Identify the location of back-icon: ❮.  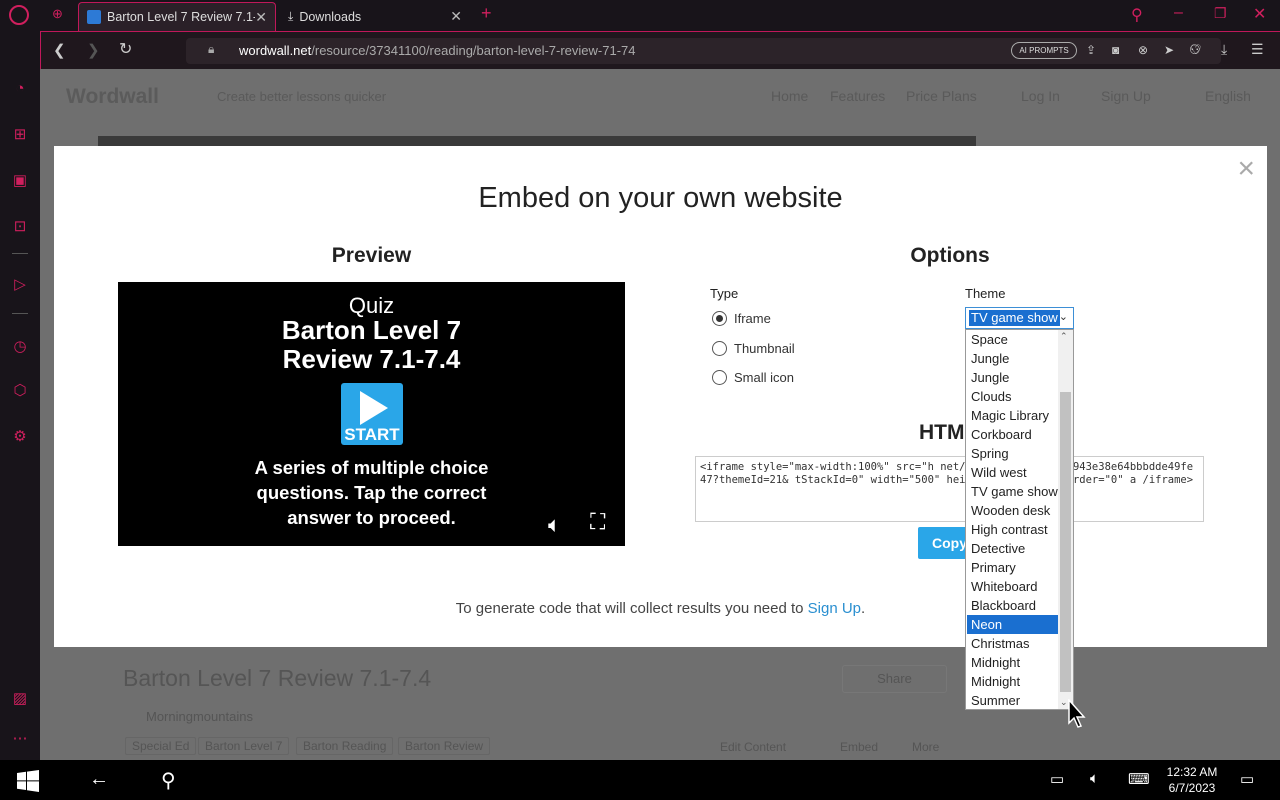
(59, 50).